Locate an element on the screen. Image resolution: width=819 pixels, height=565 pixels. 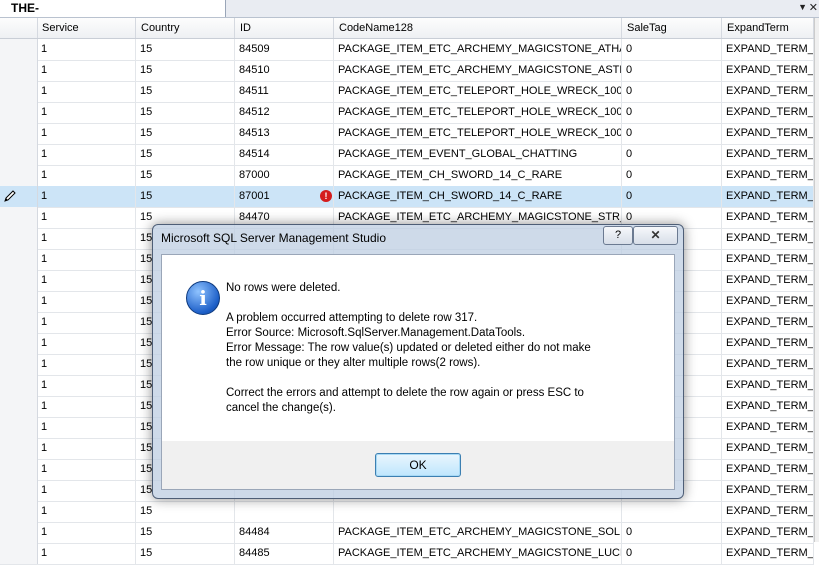
close-button: ✕ is located at coordinates (655, 235).